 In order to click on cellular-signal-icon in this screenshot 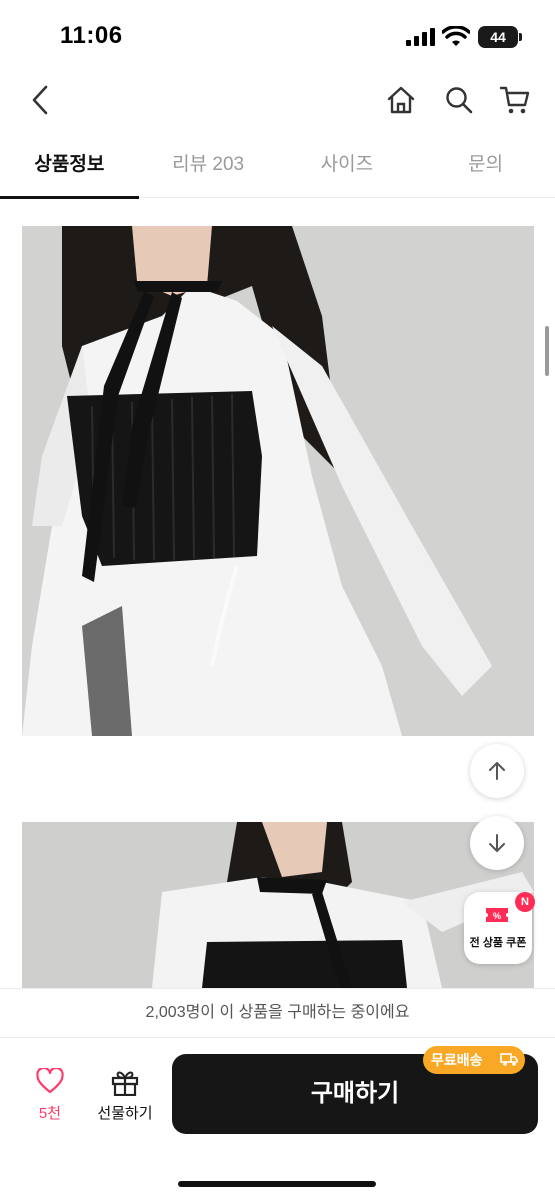, I will do `click(420, 37)`.